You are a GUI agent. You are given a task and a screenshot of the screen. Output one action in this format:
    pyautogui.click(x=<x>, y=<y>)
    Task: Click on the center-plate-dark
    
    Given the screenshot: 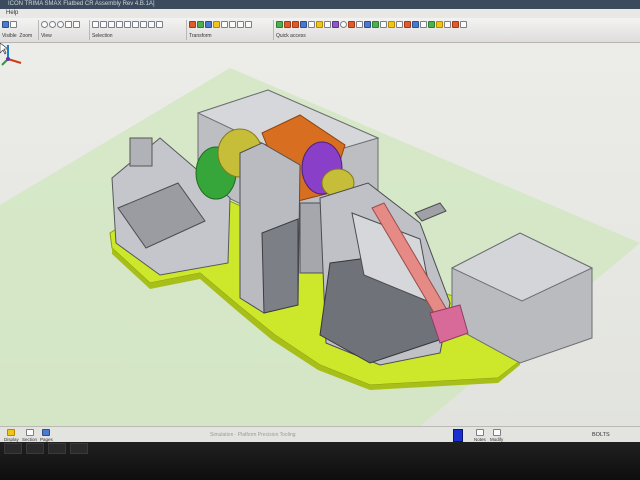 What is the action you would take?
    pyautogui.click(x=280, y=266)
    